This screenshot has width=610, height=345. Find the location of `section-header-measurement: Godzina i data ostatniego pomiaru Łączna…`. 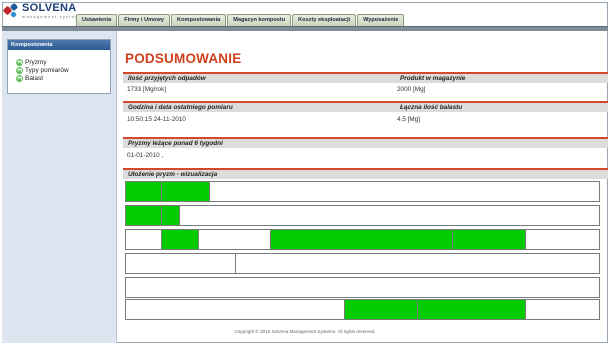

section-header-measurement: Godzina i data ostatniego pomiaru Łączna… is located at coordinates (365, 106).